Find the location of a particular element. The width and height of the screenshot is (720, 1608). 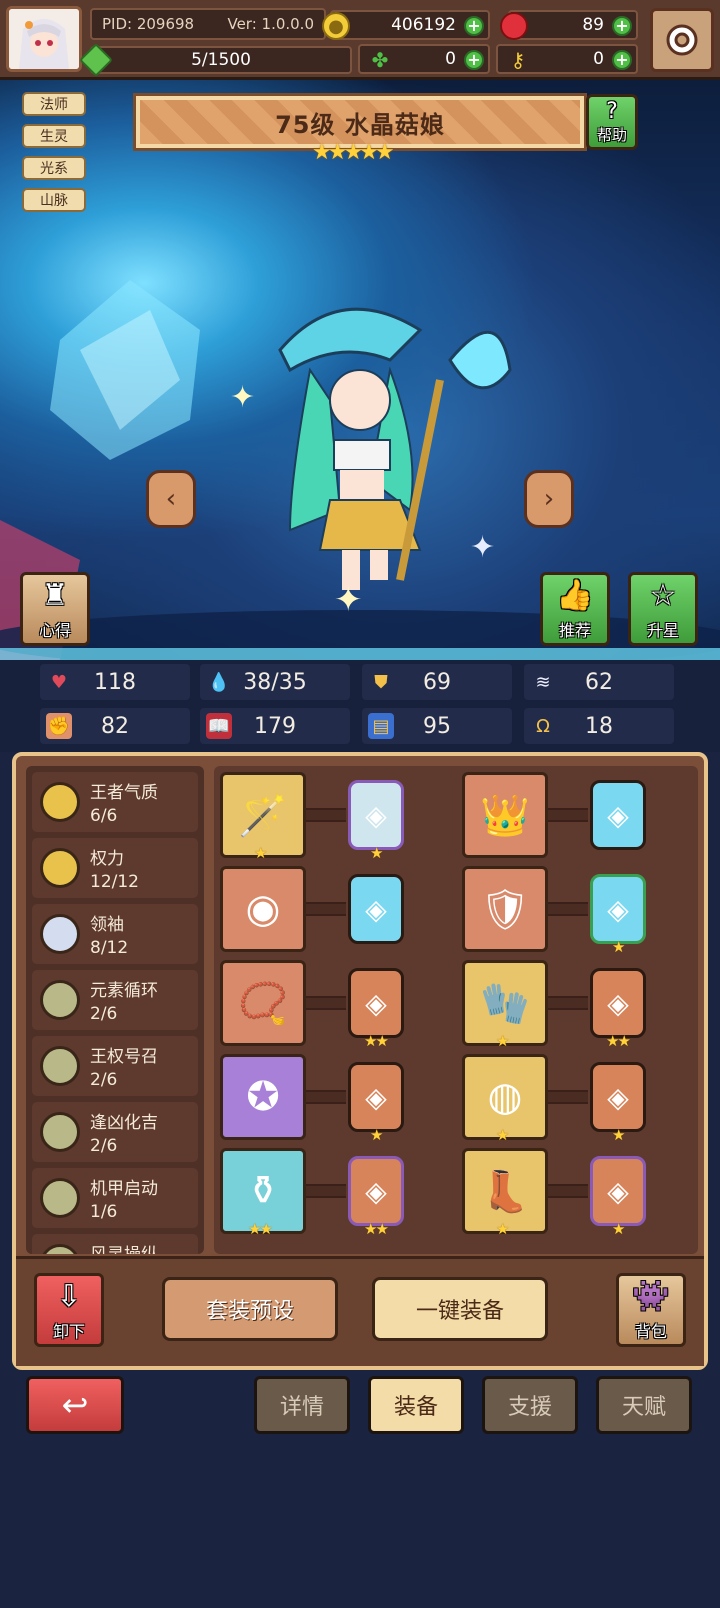

gold-value: 406192 is located at coordinates (423, 25).